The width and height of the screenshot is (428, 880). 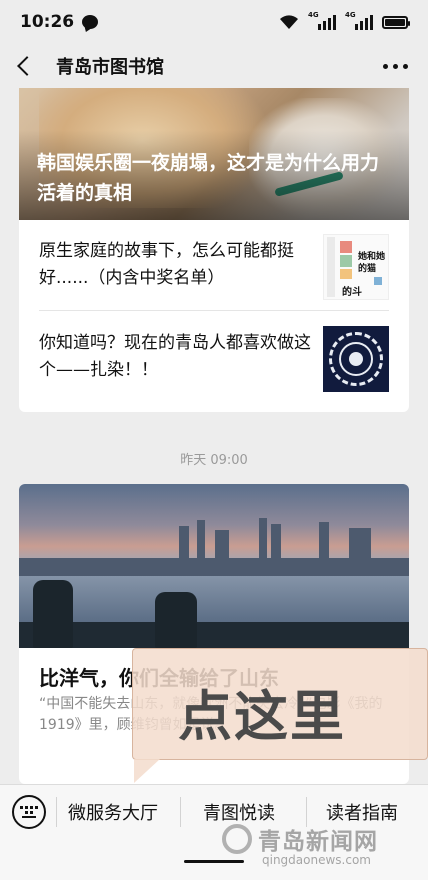 I want to click on status-bar: 10:26 4G 4G, so click(x=214, y=22).